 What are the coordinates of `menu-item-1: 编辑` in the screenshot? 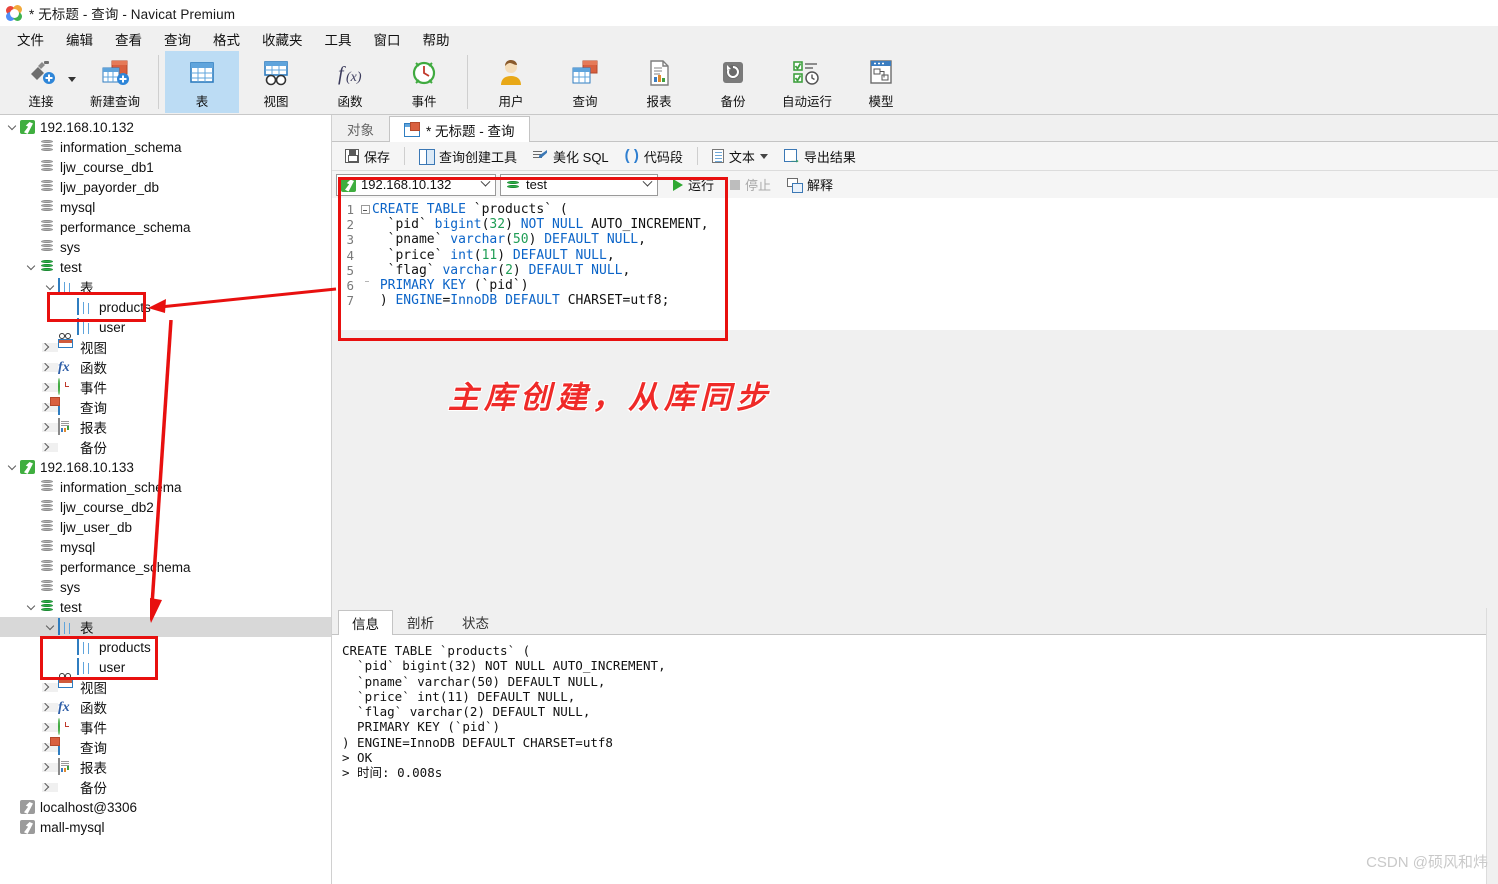 It's located at (79, 39).